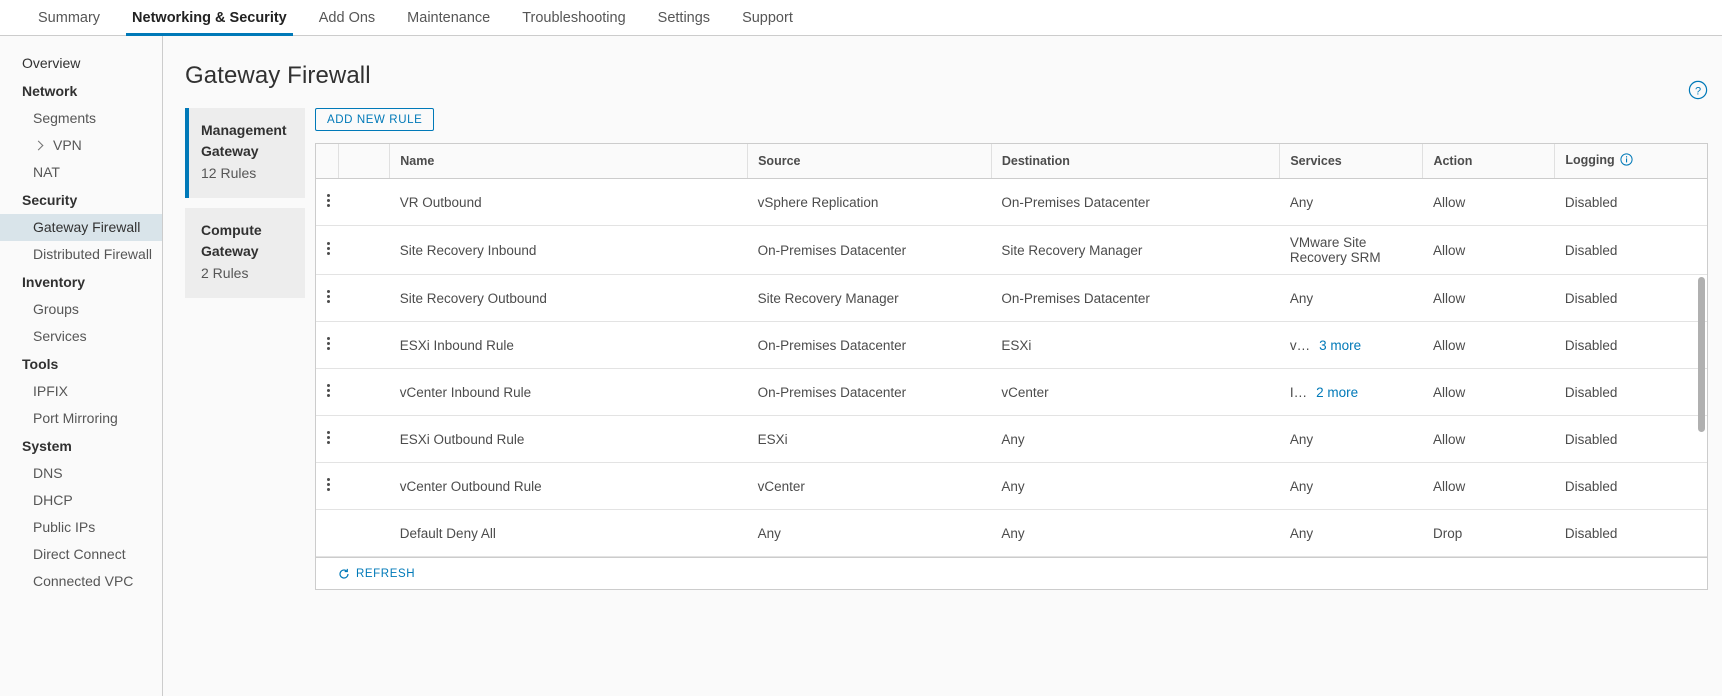 This screenshot has width=1722, height=696. I want to click on sidebar-item-gateway-firewall: Gateway Firewall, so click(81, 227).